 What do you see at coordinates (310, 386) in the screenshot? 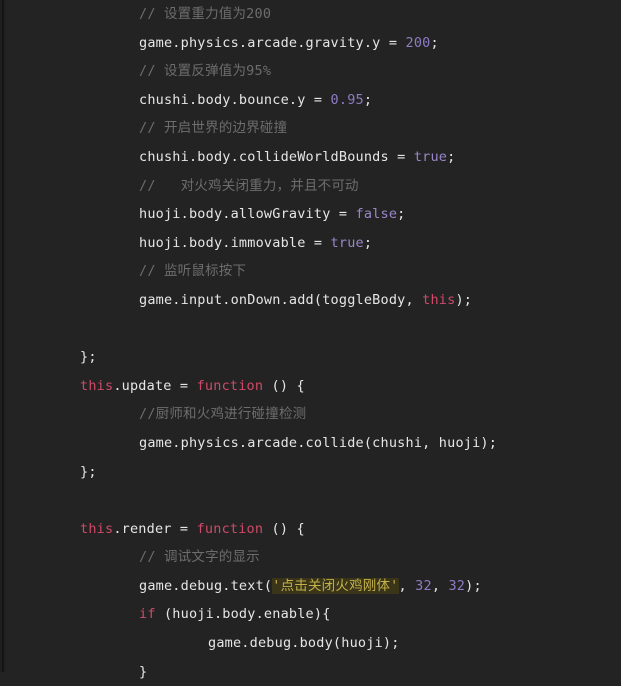
I see `code-line: this.update = function () {` at bounding box center [310, 386].